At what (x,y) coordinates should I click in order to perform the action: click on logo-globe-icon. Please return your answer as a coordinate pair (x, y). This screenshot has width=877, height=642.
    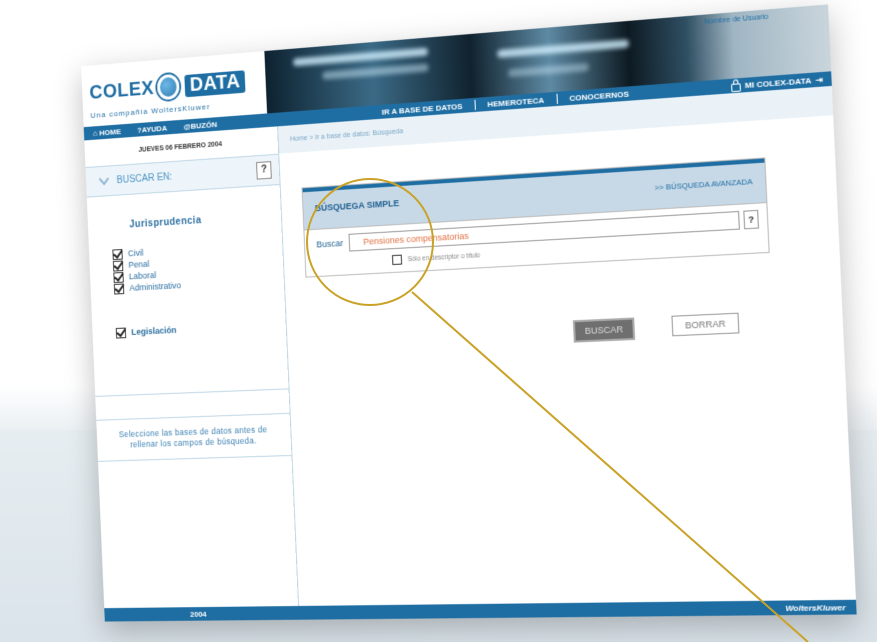
    Looking at the image, I should click on (169, 87).